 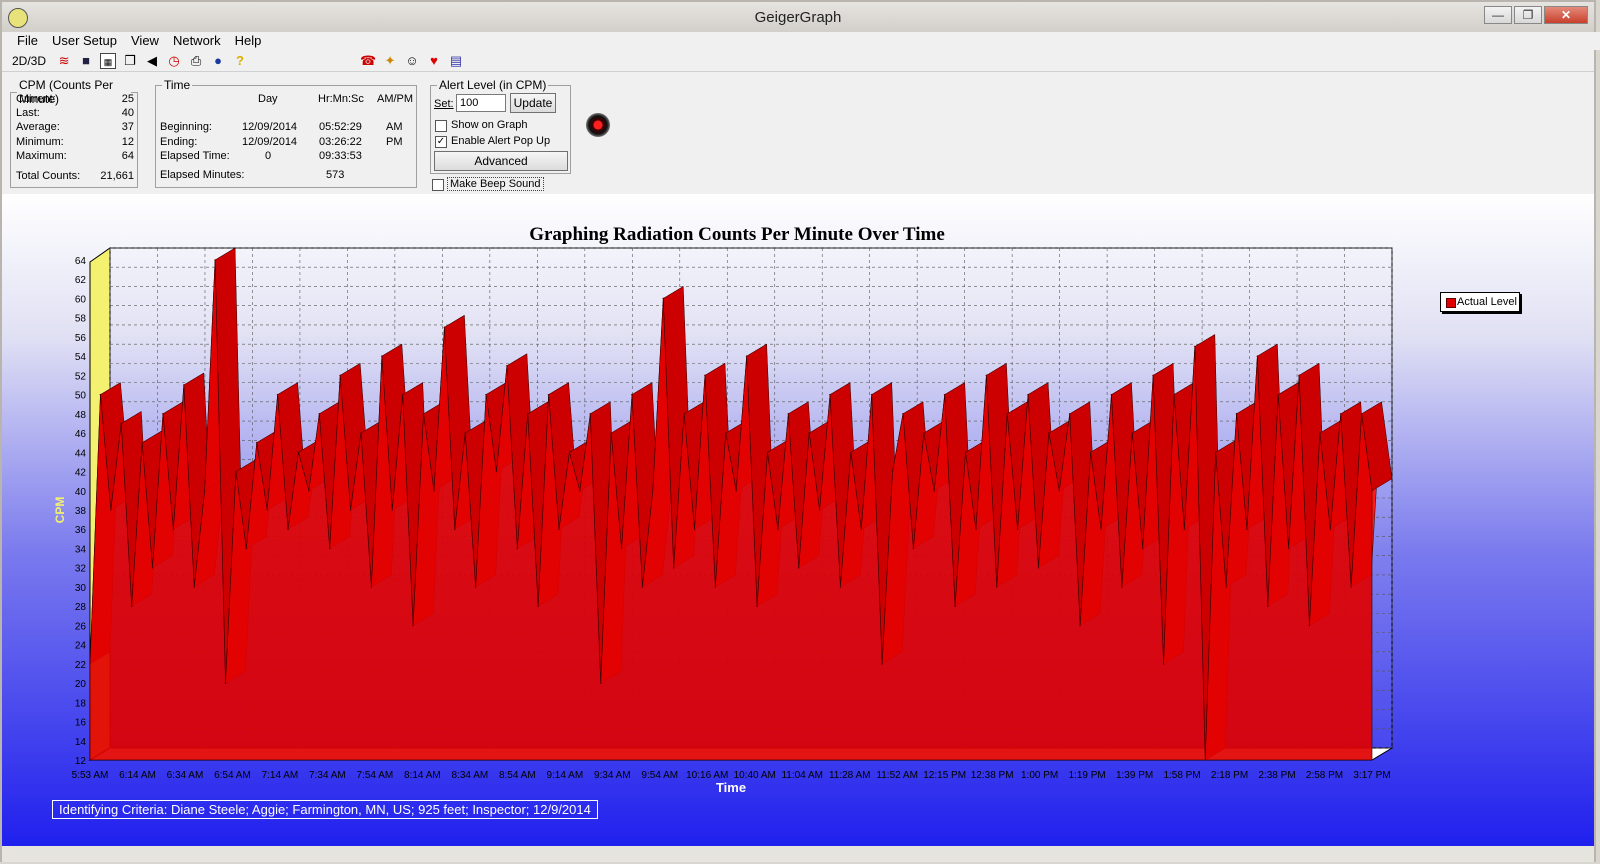 What do you see at coordinates (441, 126) in the screenshot?
I see `show-on-graph-checkbox` at bounding box center [441, 126].